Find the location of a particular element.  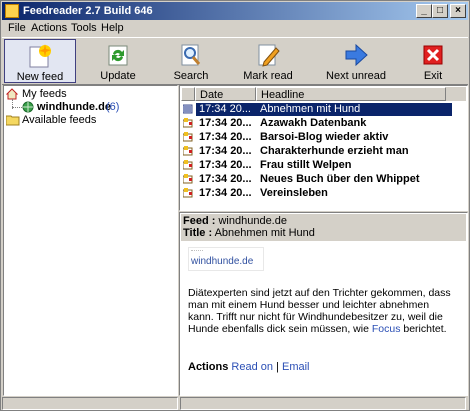

next-unread-label: Next unread is located at coordinates (356, 76).